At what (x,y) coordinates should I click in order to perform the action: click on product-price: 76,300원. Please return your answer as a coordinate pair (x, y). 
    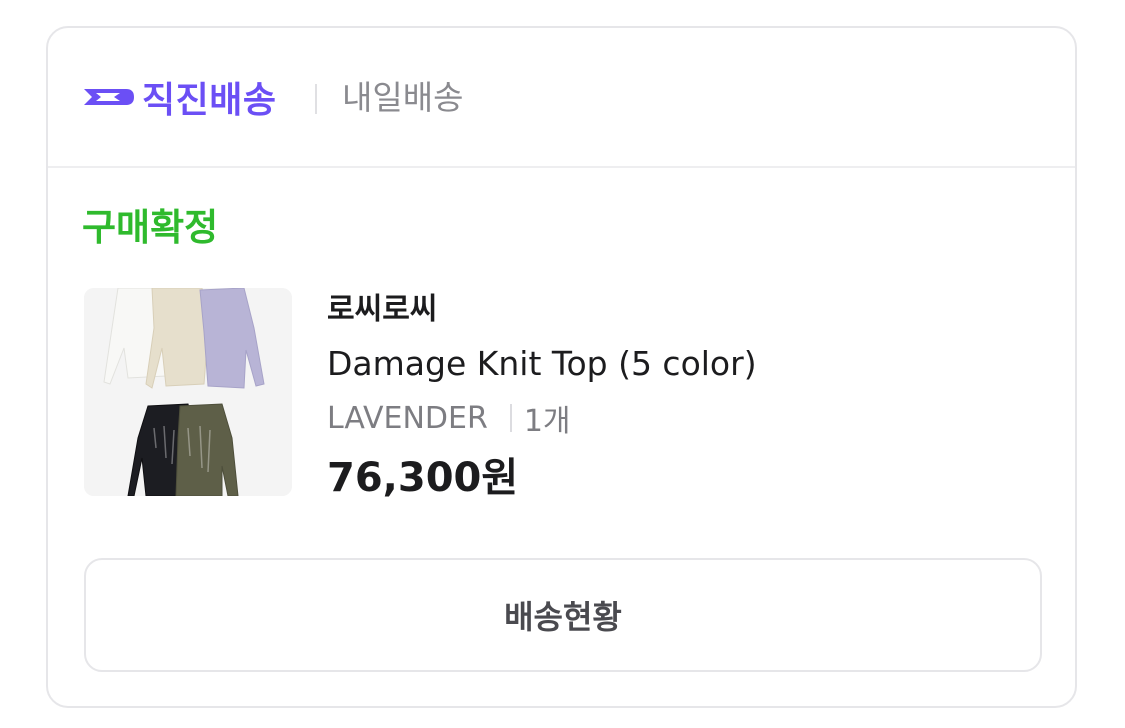
    Looking at the image, I should click on (423, 478).